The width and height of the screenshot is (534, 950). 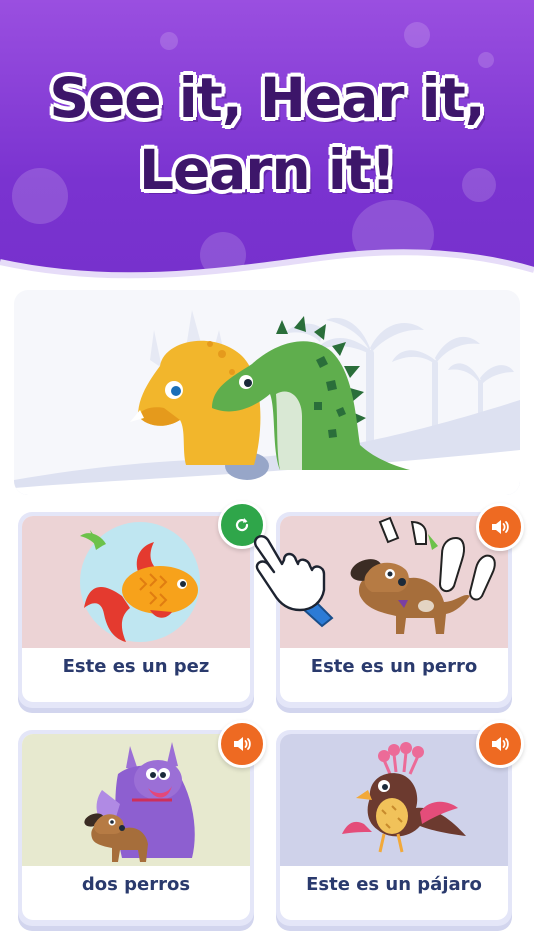 I want to click on flashcard-body: dos perros, so click(x=136, y=827).